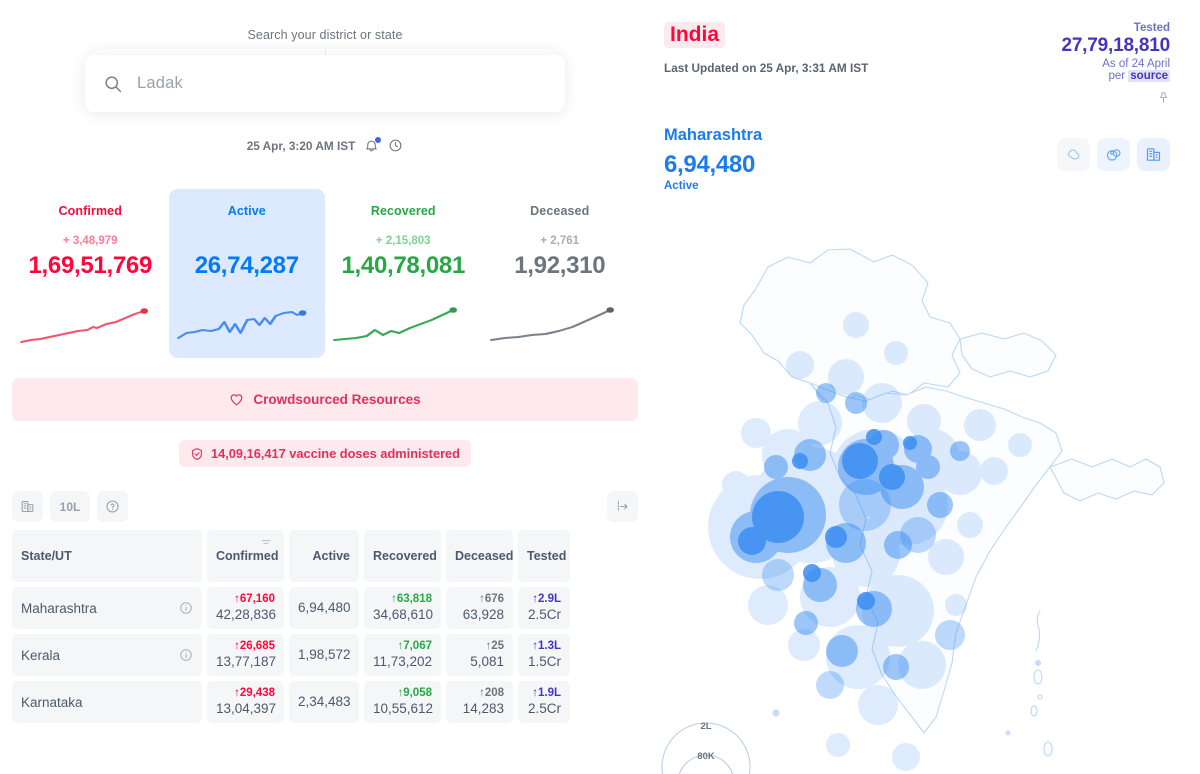 The height and width of the screenshot is (774, 1200). I want to click on cell-deceased: ↑25 5,081, so click(479, 655).